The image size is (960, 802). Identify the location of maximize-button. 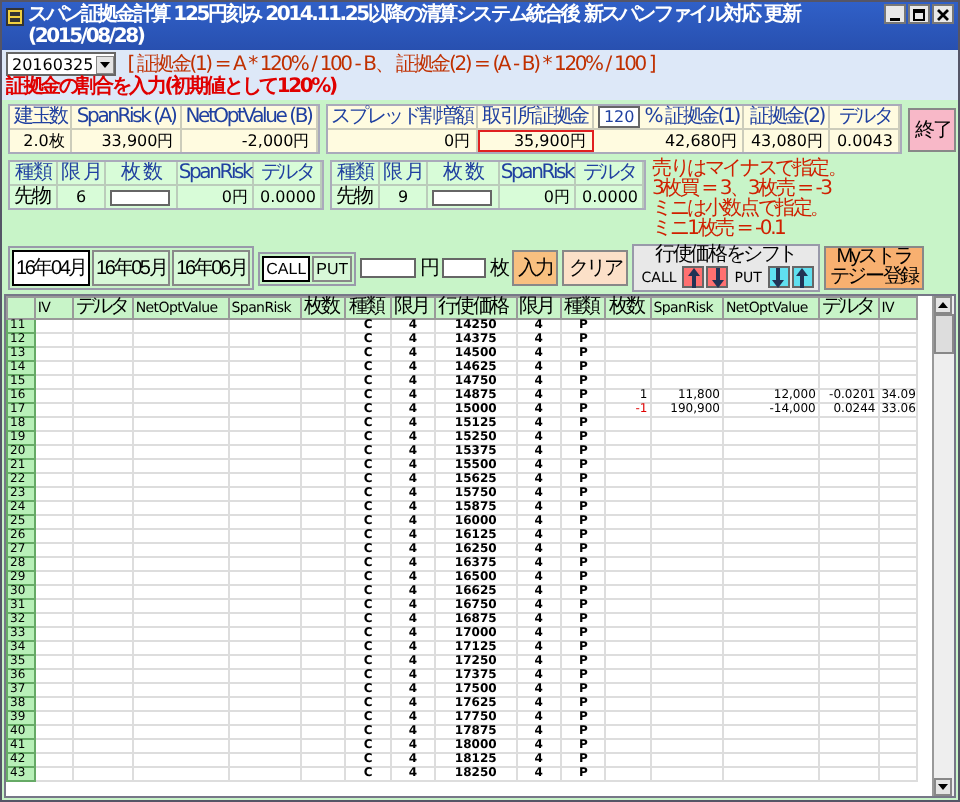
(919, 14).